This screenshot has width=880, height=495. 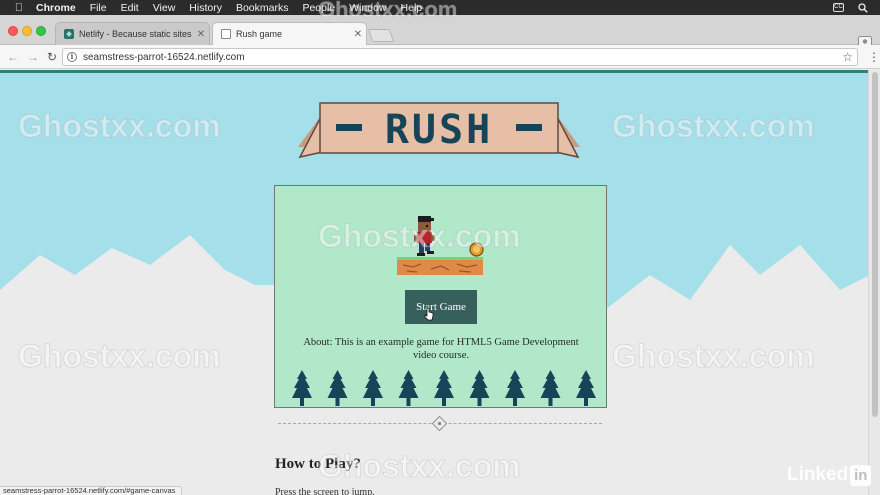 I want to click on linkedin-in-badge: in, so click(x=861, y=475).